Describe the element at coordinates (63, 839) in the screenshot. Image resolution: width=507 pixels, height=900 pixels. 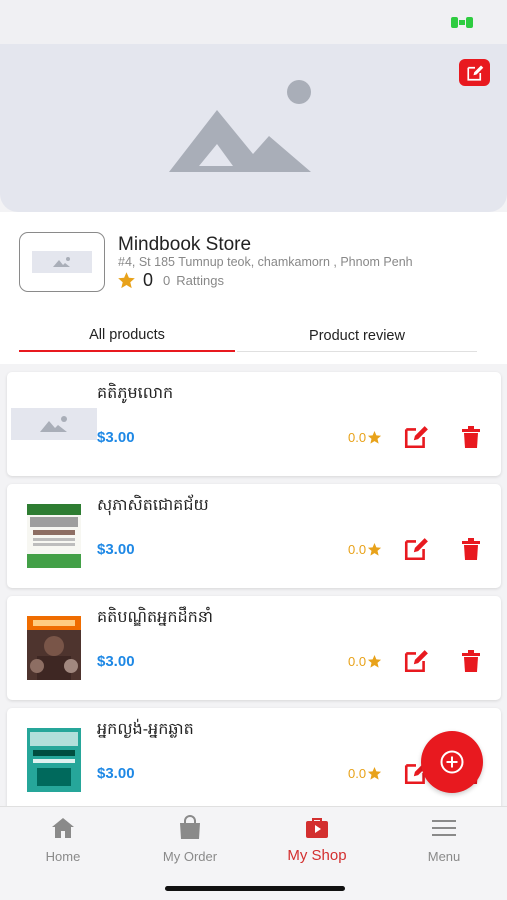
I see `nav-home: Home` at that location.